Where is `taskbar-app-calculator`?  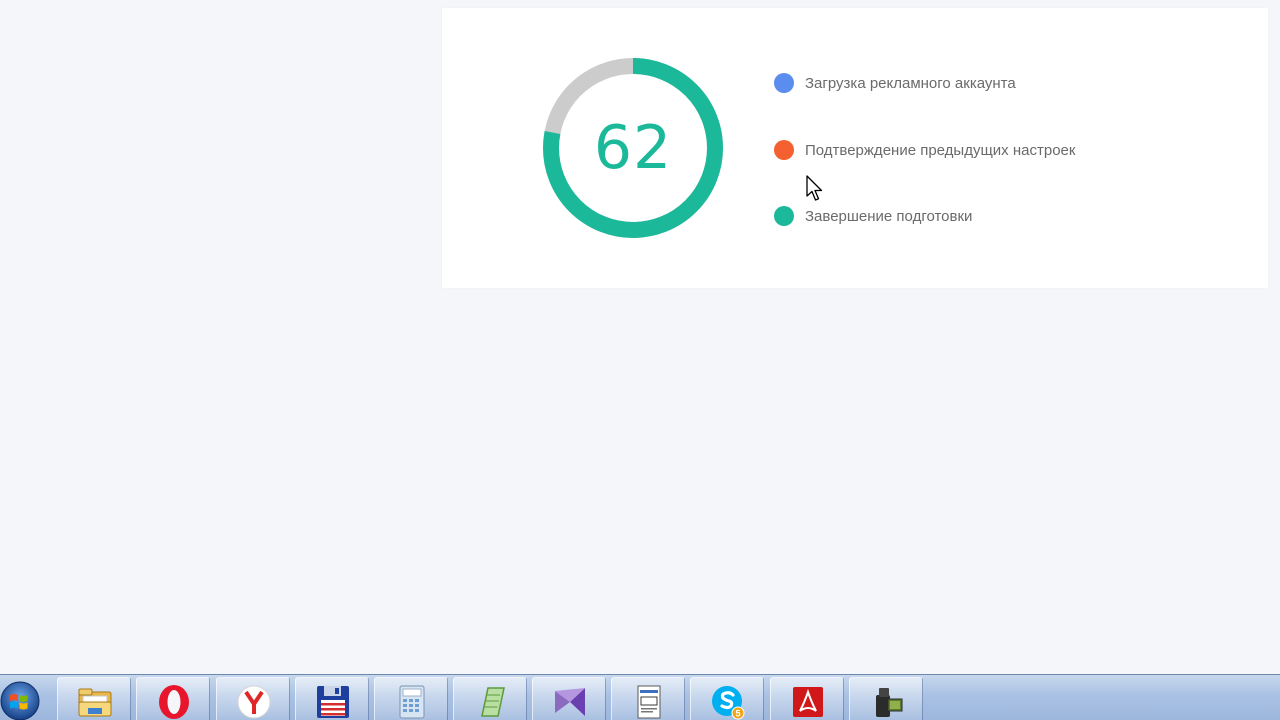 taskbar-app-calculator is located at coordinates (411, 698).